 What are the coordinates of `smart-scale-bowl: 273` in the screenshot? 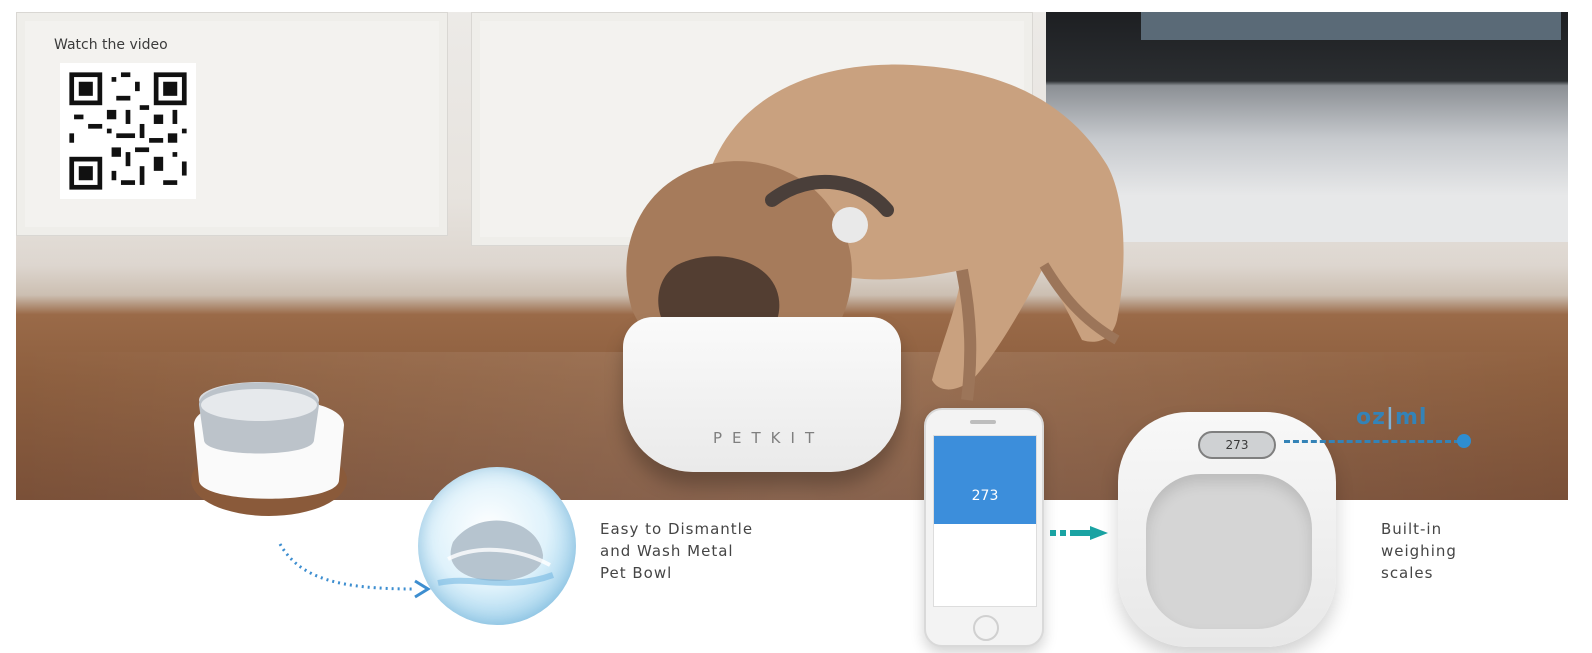 It's located at (1227, 529).